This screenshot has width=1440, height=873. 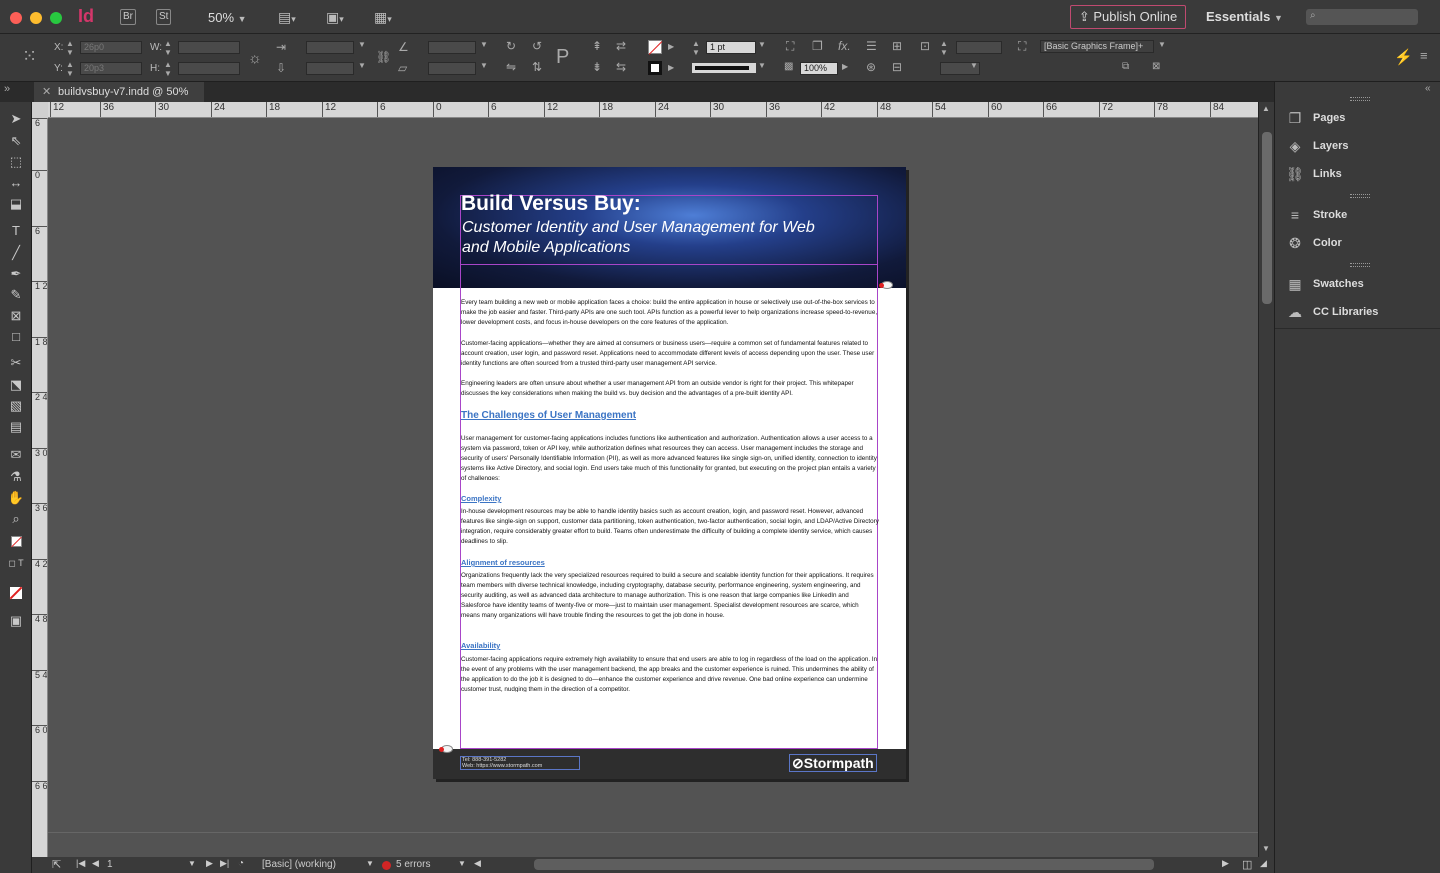 What do you see at coordinates (383, 57) in the screenshot?
I see `link-icon: ⛓` at bounding box center [383, 57].